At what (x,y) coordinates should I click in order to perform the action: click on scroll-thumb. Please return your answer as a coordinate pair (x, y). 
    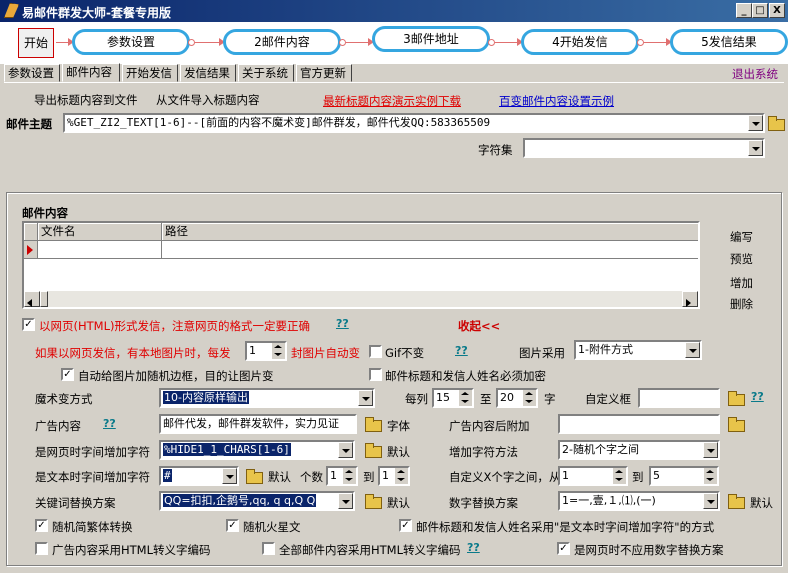
    Looking at the image, I should click on (44, 299).